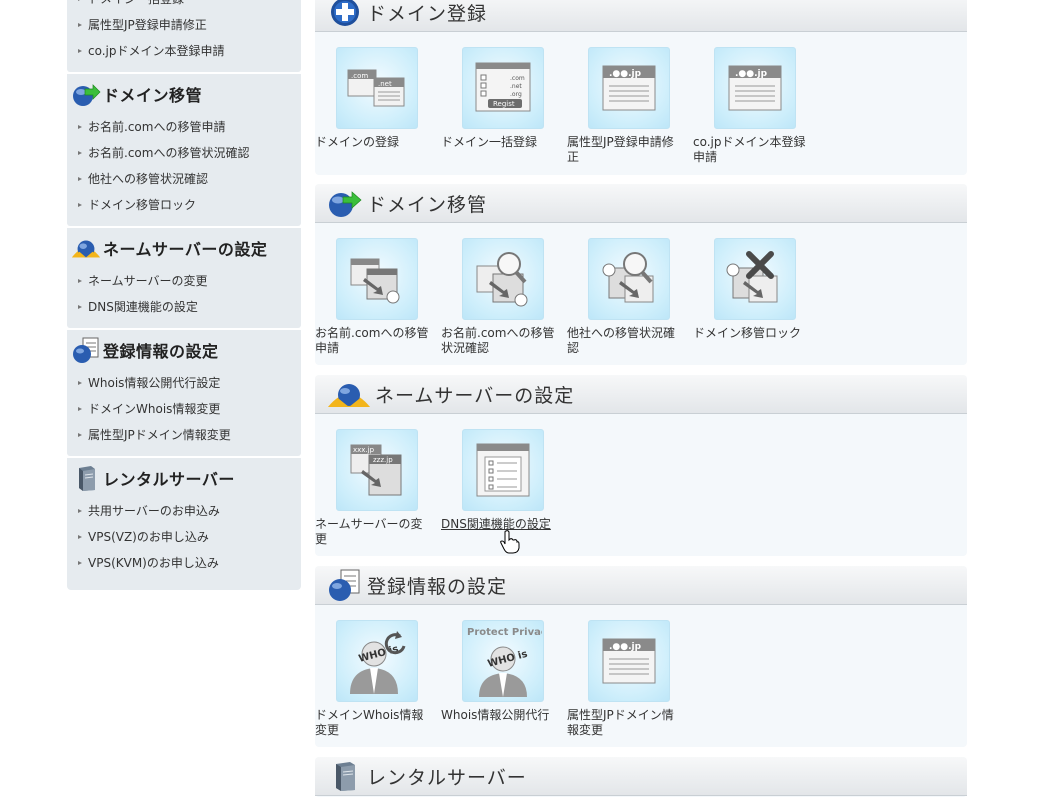 The width and height of the screenshot is (1052, 797). Describe the element at coordinates (345, 14) in the screenshot. I see `plus-circle-icon` at that location.